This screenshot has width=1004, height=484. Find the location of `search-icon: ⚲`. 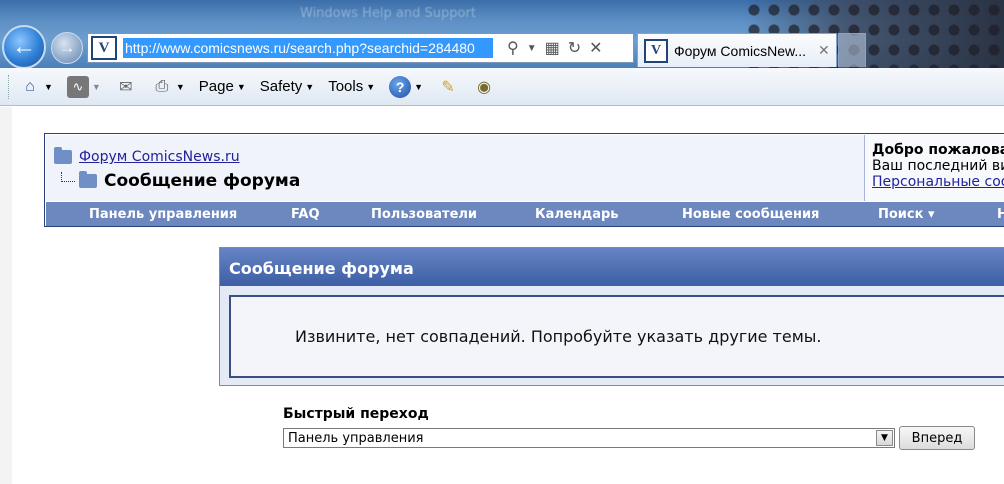

search-icon: ⚲ is located at coordinates (513, 48).